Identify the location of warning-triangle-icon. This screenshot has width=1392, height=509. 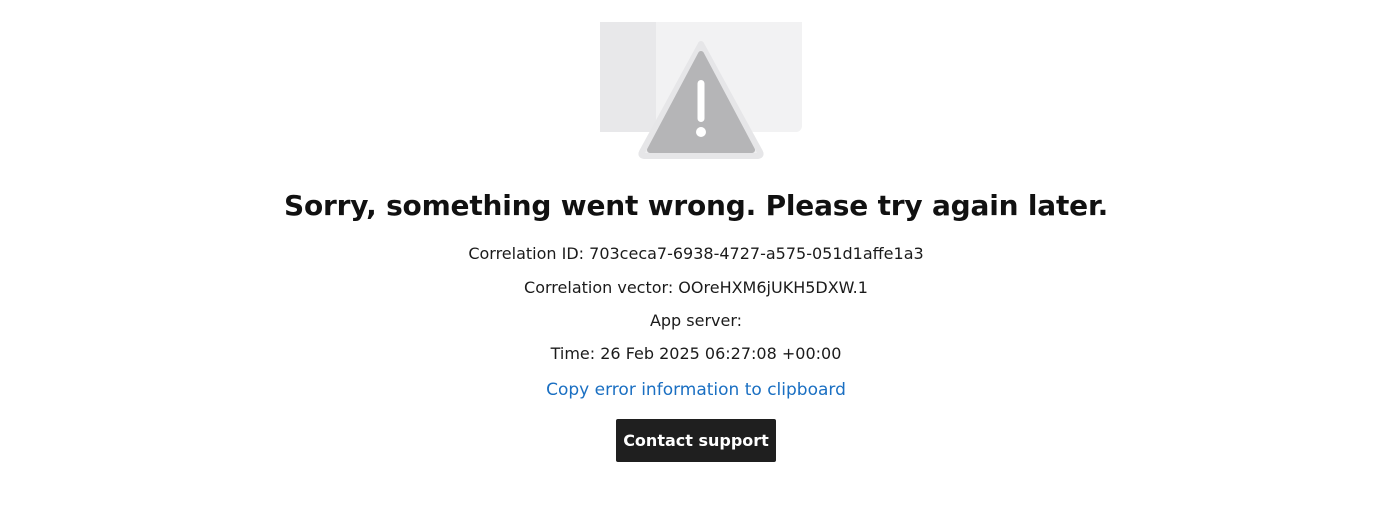
(701, 87).